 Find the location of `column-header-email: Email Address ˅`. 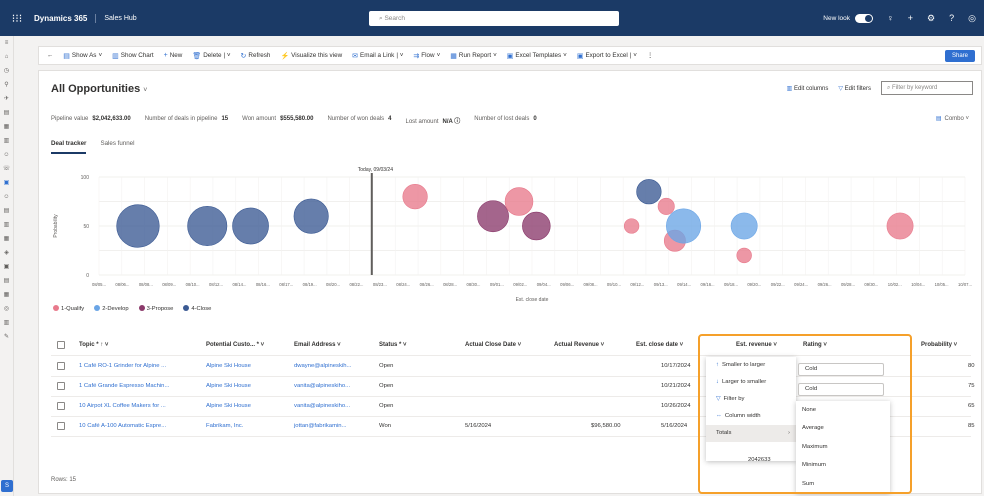

column-header-email: Email Address ˅ is located at coordinates (317, 345).